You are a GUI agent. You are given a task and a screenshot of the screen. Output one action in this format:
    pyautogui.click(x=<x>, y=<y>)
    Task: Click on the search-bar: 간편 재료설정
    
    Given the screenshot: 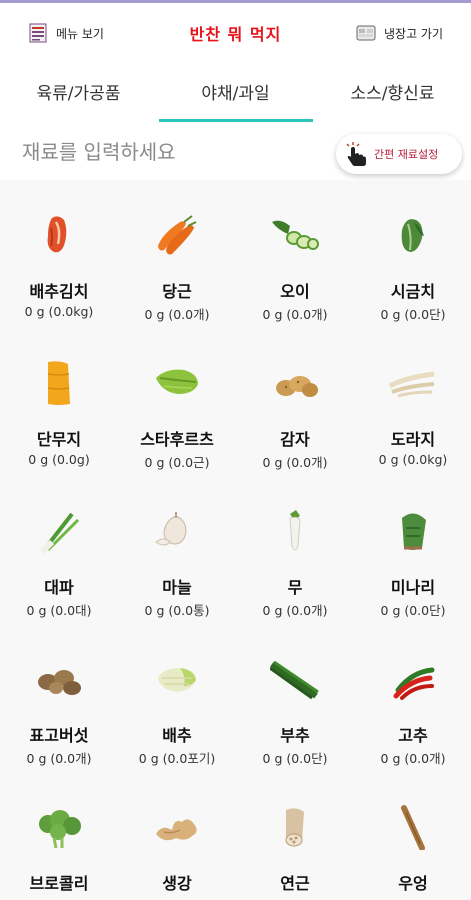 What is the action you would take?
    pyautogui.click(x=235, y=151)
    